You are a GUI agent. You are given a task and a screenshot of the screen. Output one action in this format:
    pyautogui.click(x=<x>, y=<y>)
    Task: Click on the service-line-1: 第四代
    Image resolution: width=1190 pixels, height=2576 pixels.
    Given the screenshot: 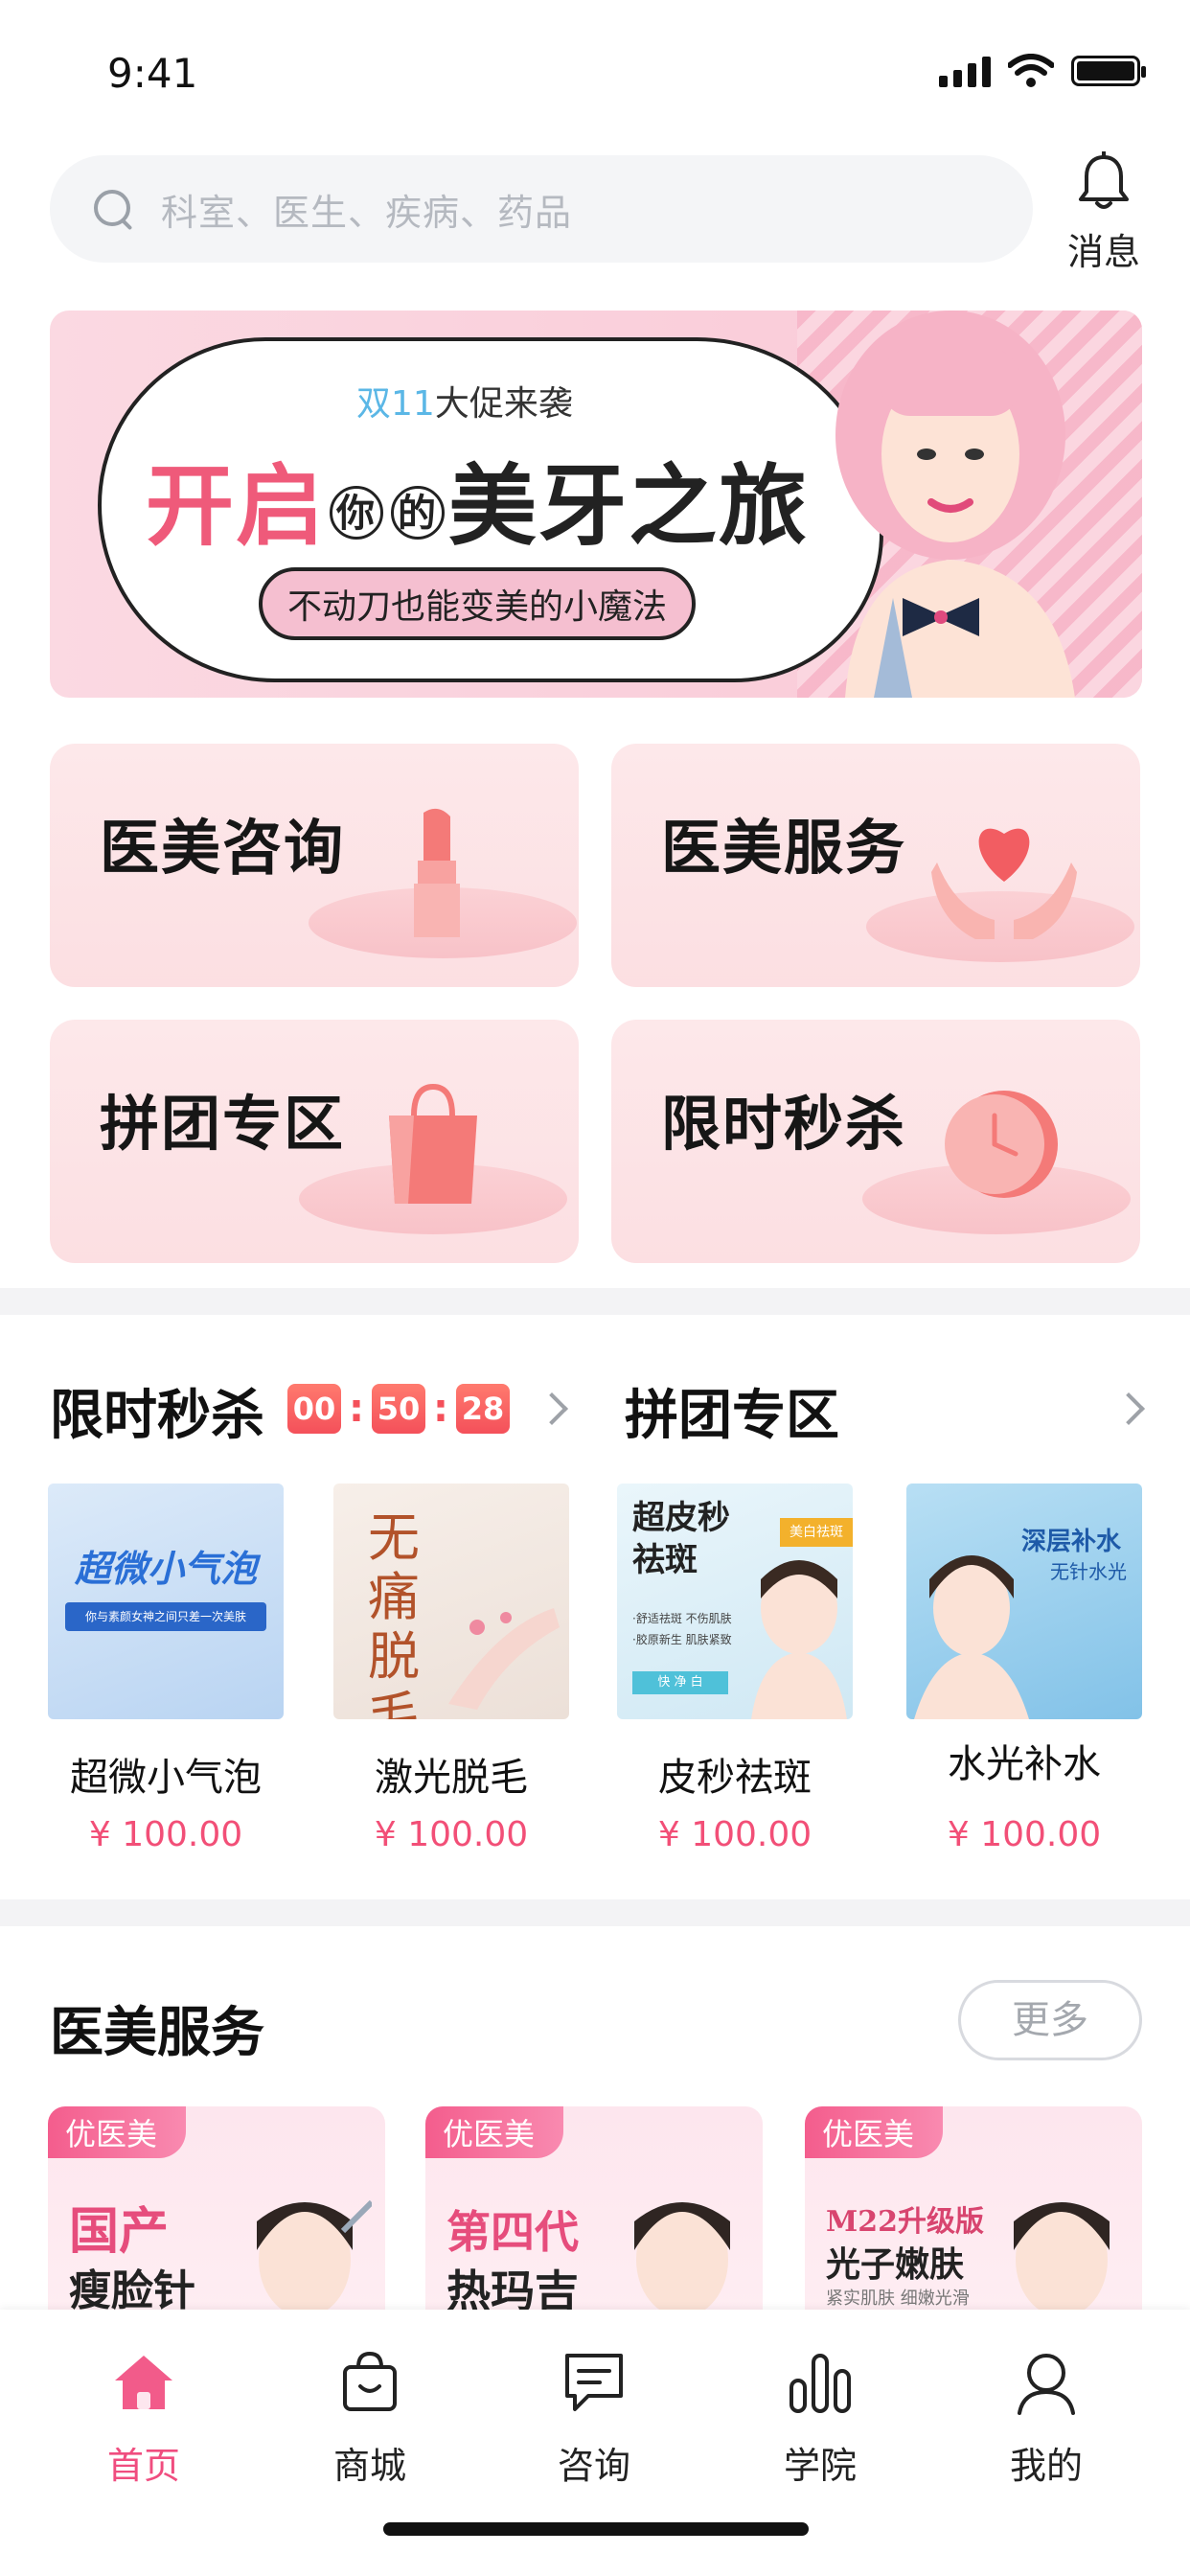 What is the action you would take?
    pyautogui.click(x=512, y=2232)
    